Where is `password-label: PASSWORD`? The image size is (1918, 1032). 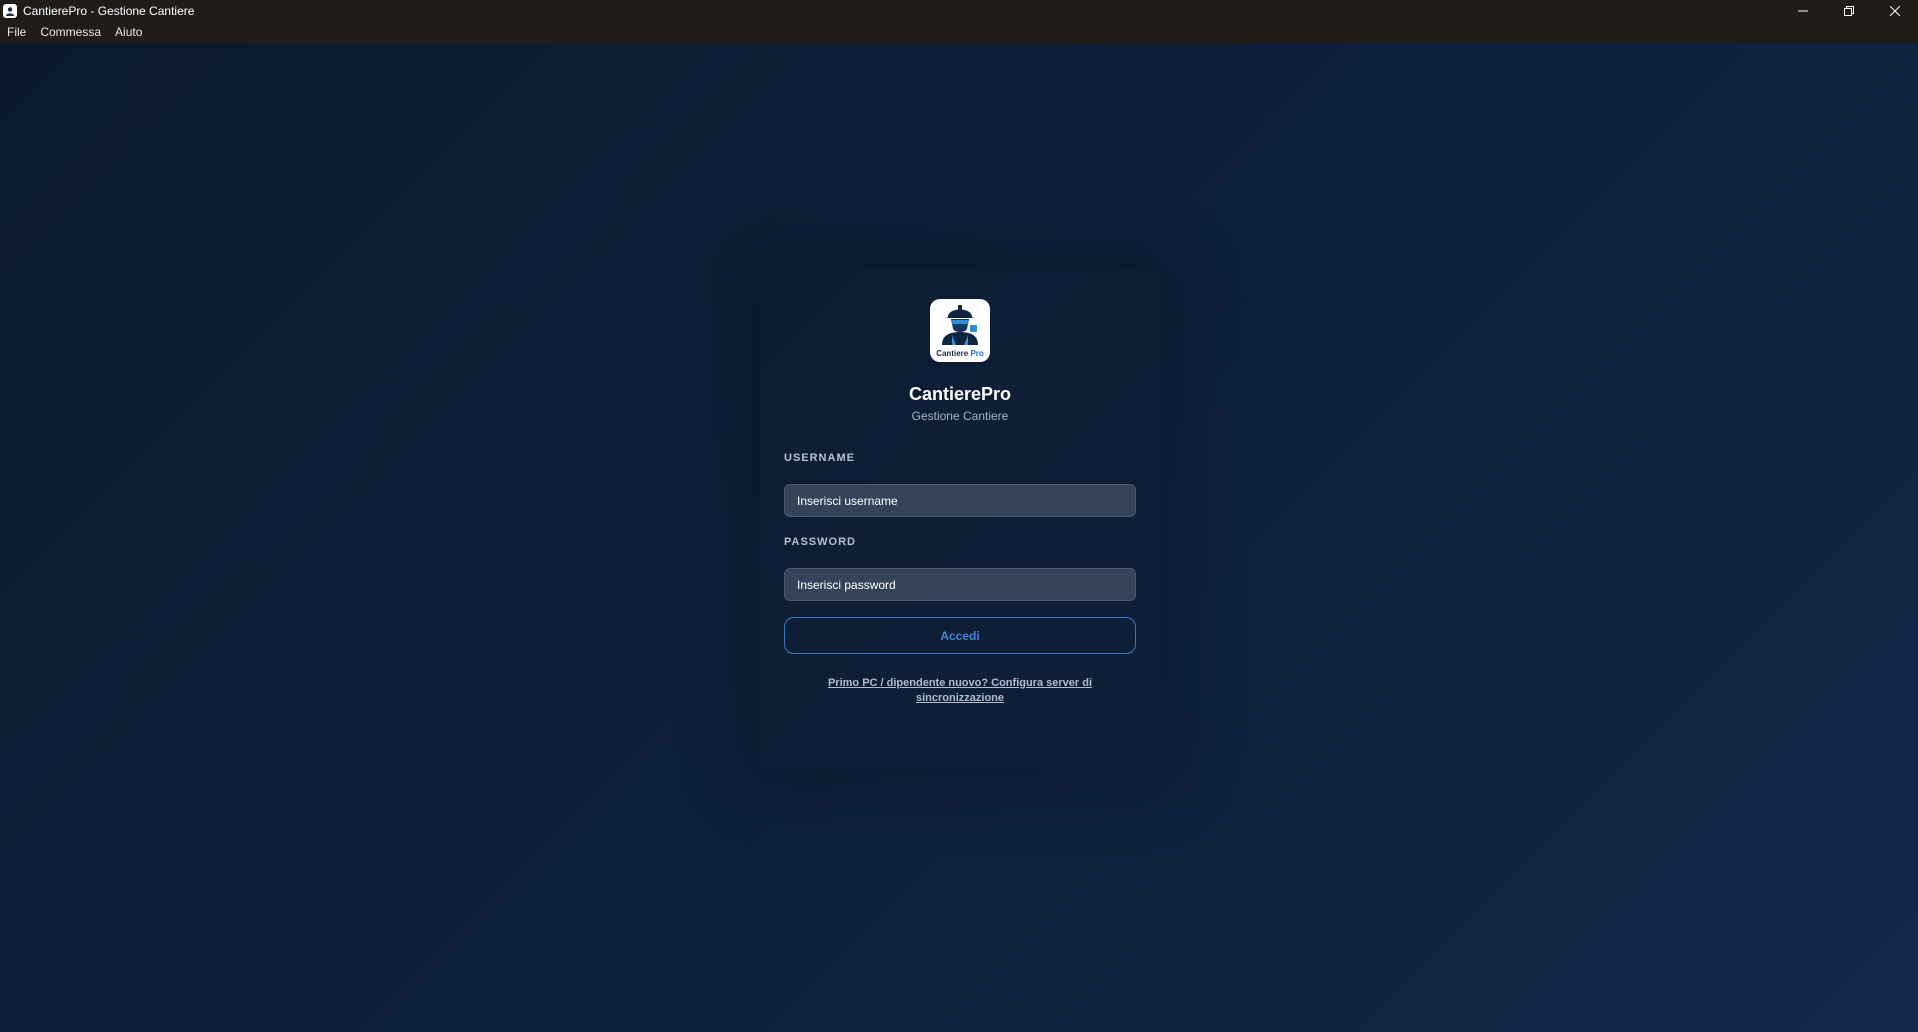
password-label: PASSWORD is located at coordinates (820, 542).